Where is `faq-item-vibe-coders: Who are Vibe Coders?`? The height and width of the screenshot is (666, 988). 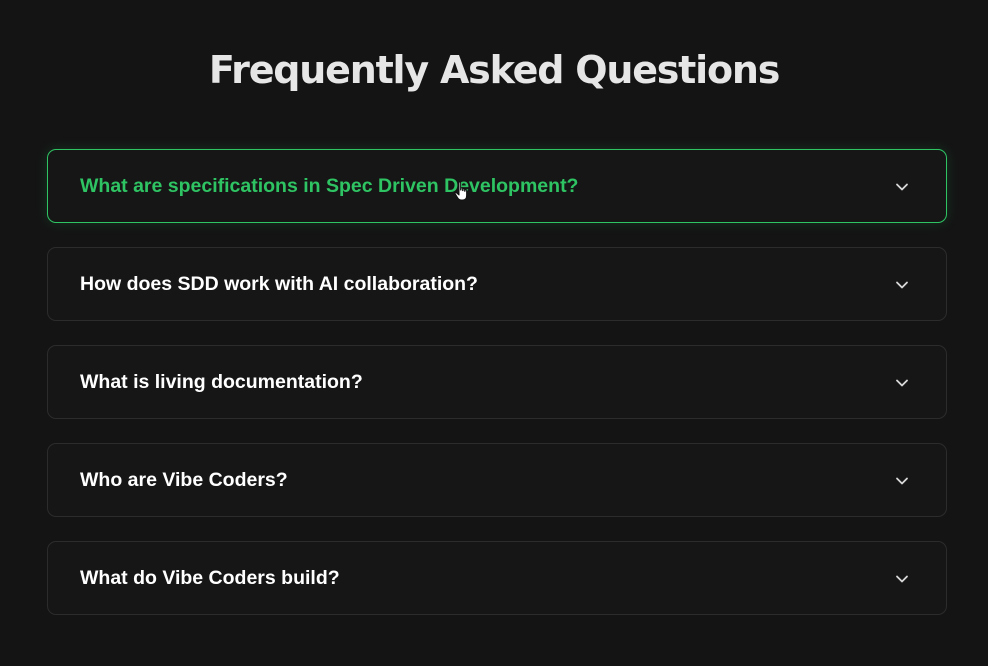 faq-item-vibe-coders: Who are Vibe Coders? is located at coordinates (497, 480).